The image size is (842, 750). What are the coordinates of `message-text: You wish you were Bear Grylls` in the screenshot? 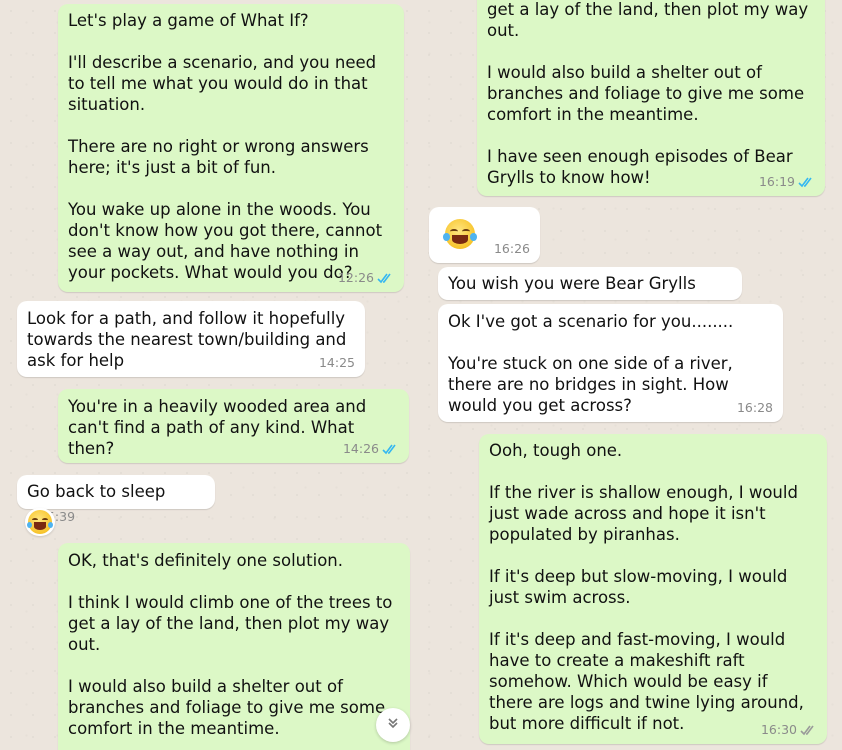 It's located at (572, 283).